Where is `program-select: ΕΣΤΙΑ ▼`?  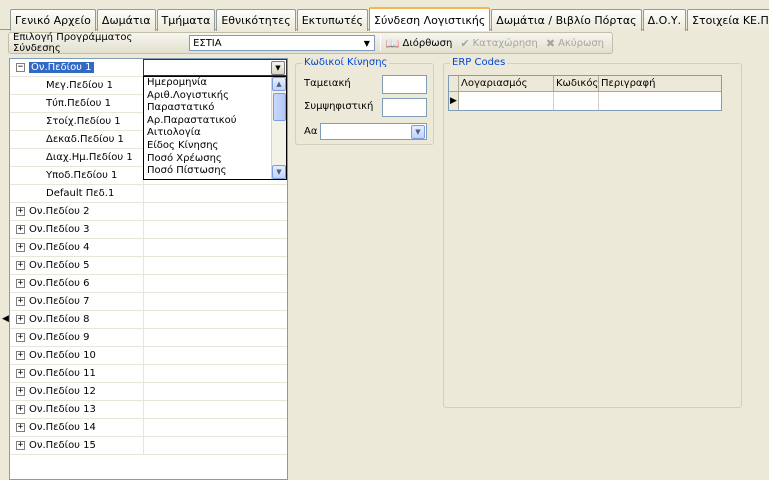 program-select: ΕΣΤΙΑ ▼ is located at coordinates (282, 43).